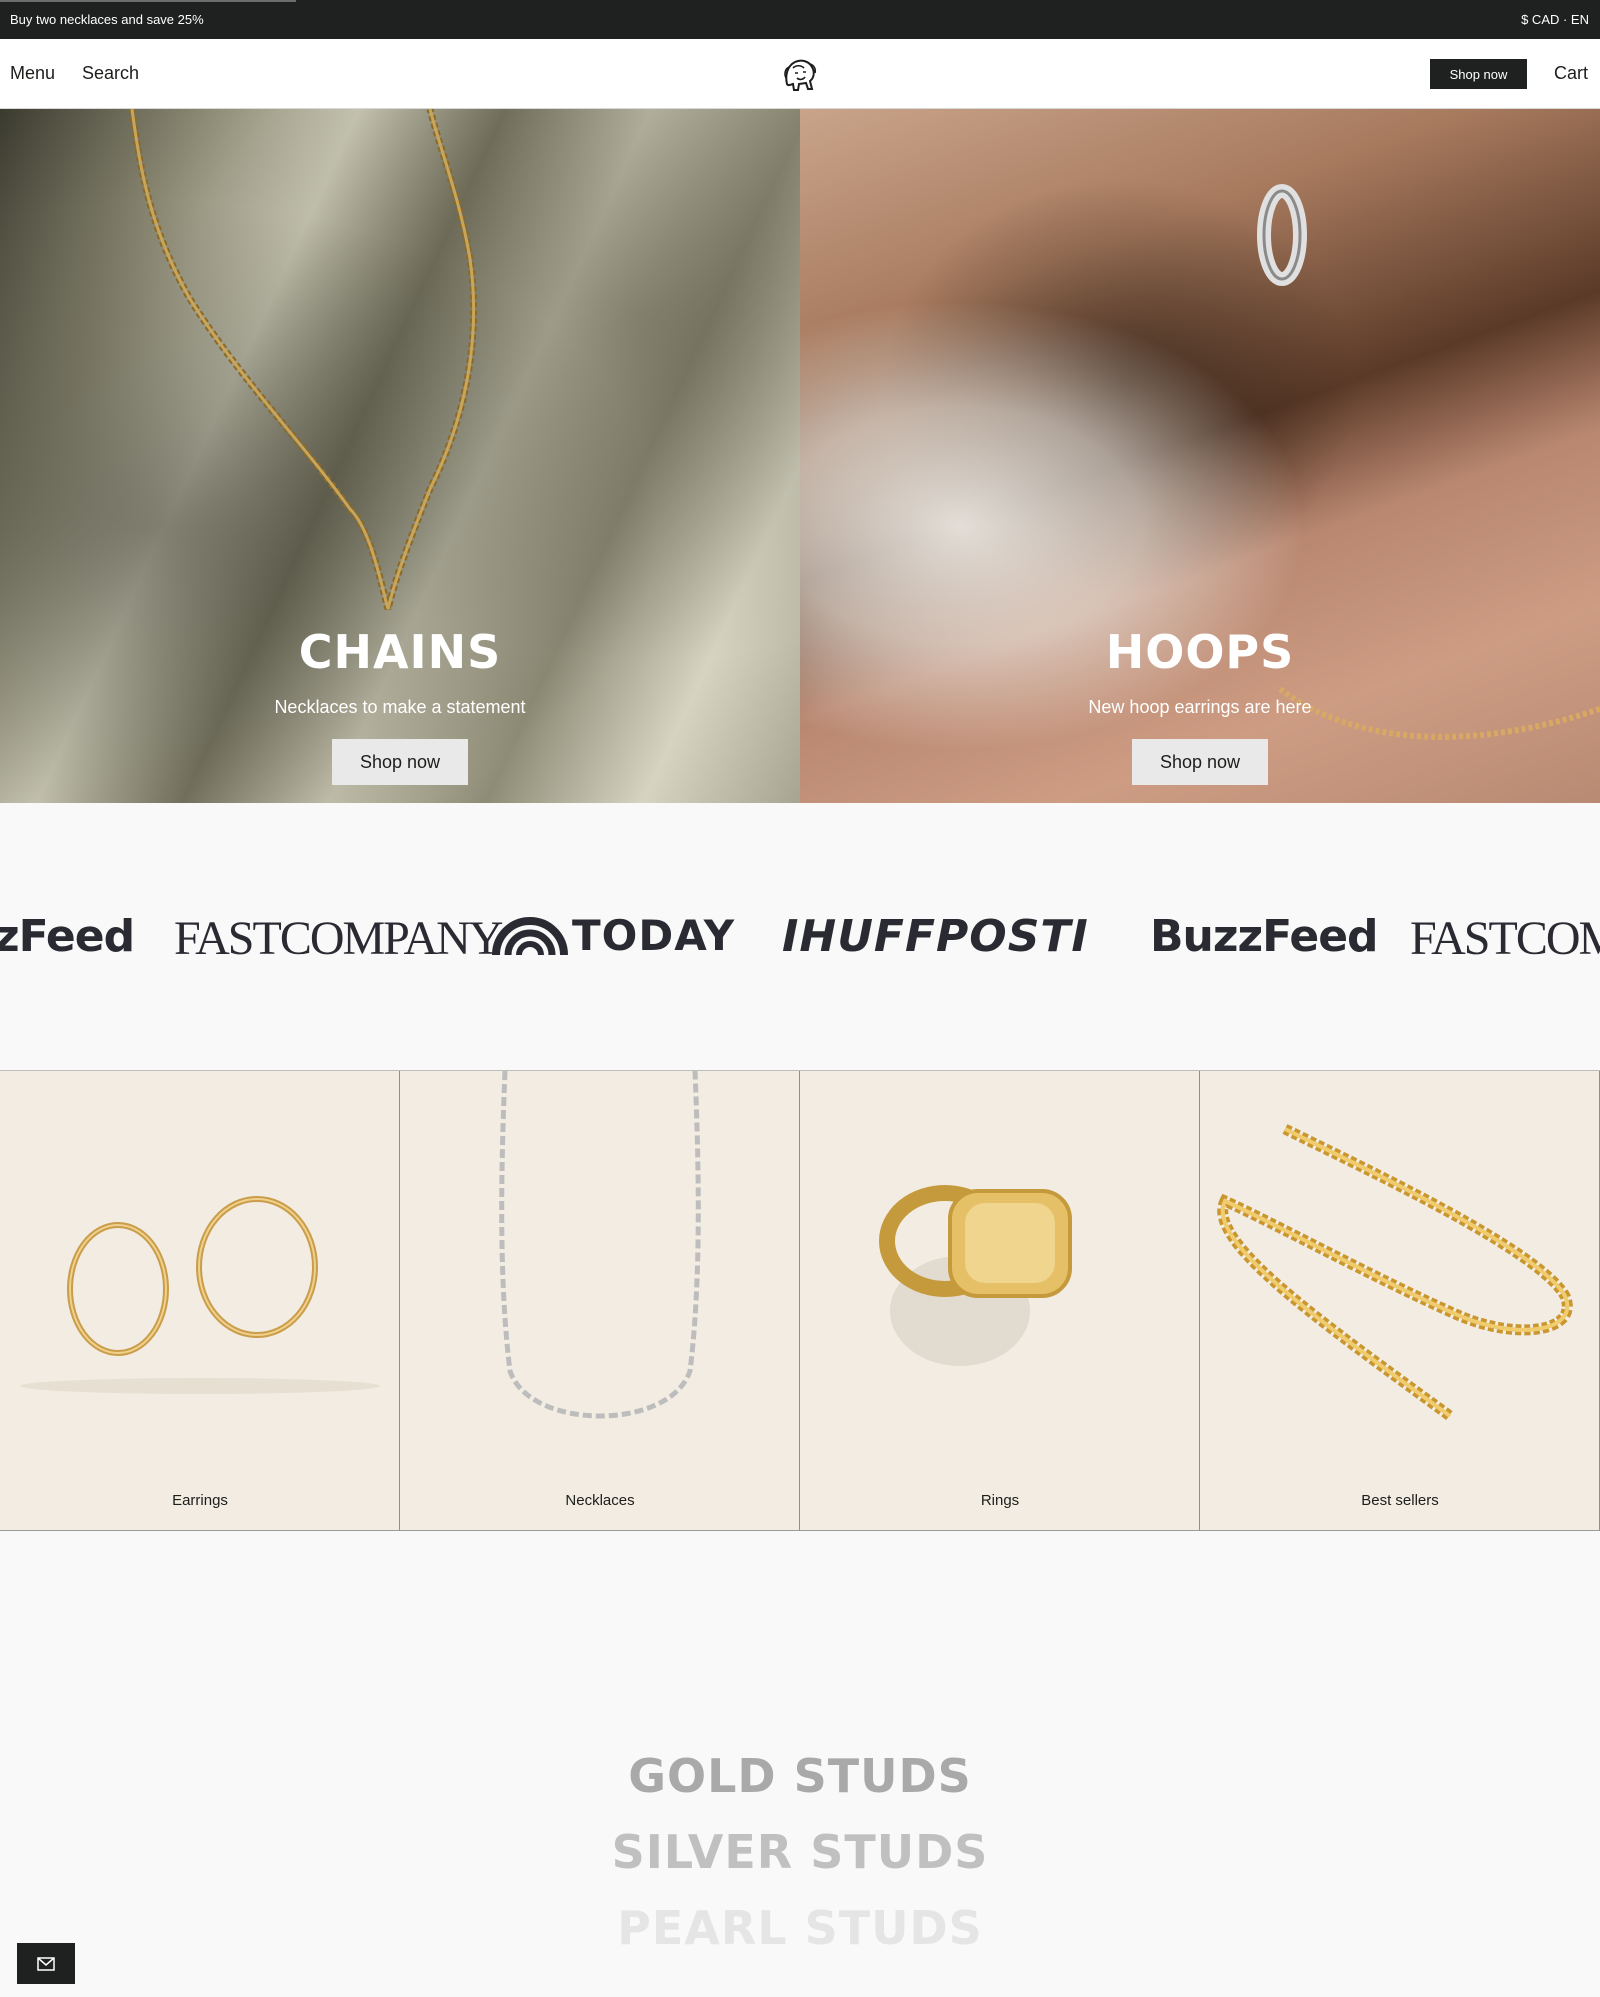 The width and height of the screenshot is (1600, 1997). I want to click on site-header: Menu Search Shop now Cart, so click(800, 74).